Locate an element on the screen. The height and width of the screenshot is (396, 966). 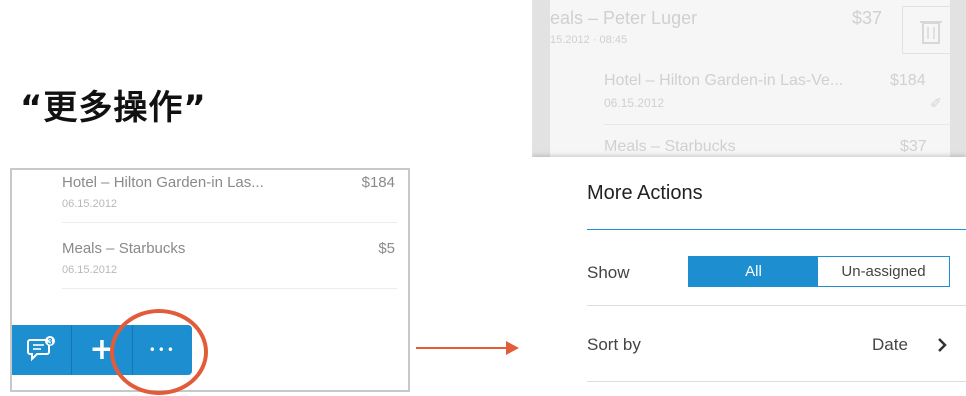
show-all-option: All is located at coordinates (753, 271).